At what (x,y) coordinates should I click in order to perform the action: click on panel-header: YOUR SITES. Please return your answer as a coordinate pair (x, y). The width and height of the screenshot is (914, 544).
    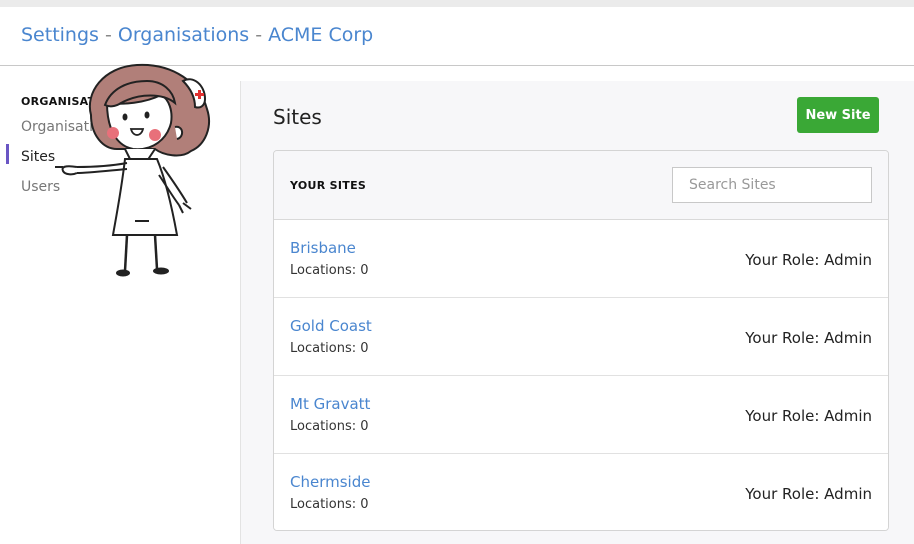
    Looking at the image, I should click on (581, 185).